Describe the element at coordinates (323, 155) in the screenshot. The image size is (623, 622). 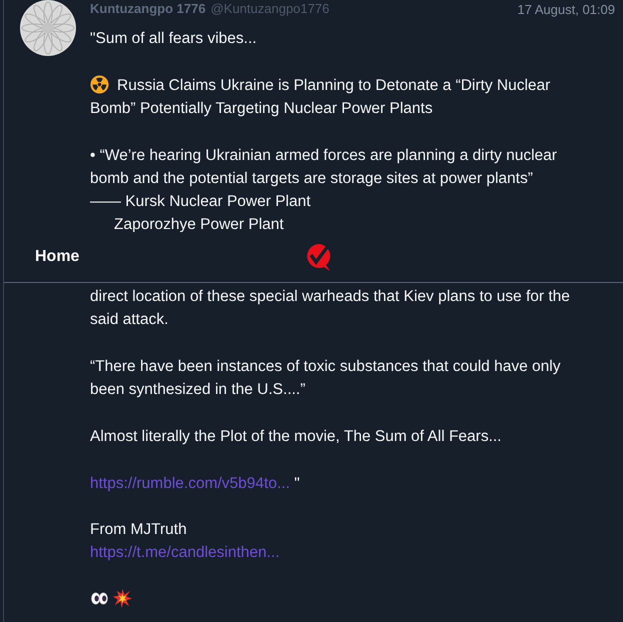
I see `post-text: • “We’re hearing Ukrainian armed forces are planning a dirty nuclear` at that location.